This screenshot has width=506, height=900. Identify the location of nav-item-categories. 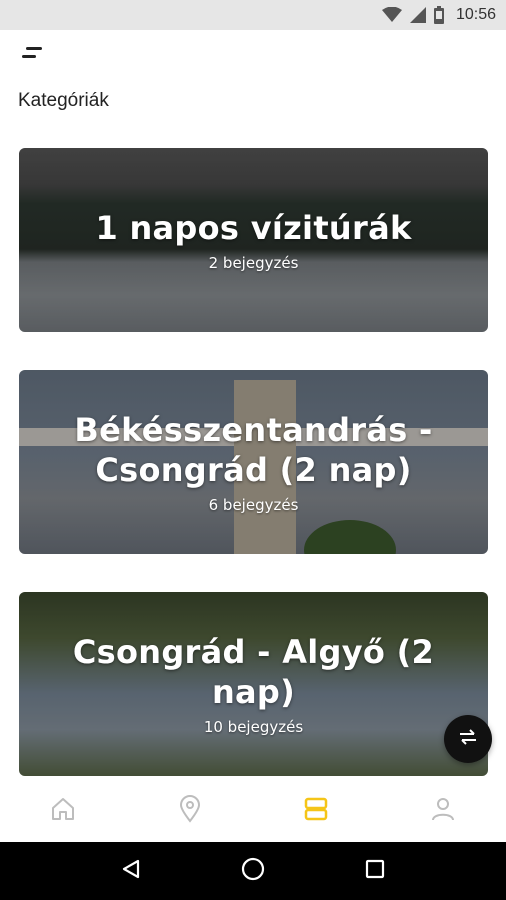
(316, 811).